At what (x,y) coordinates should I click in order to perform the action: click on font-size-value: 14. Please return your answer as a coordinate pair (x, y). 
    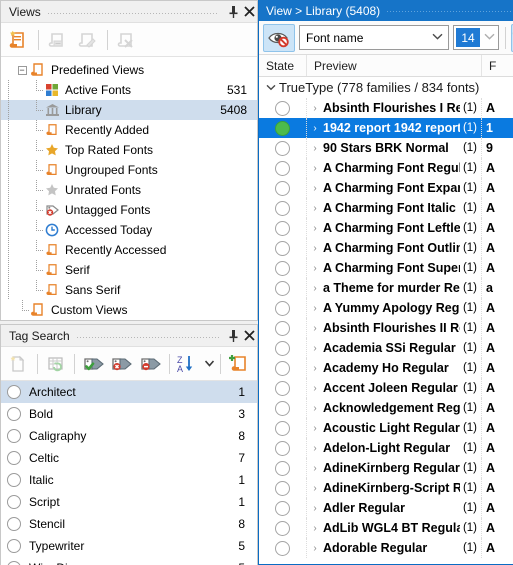
    Looking at the image, I should click on (468, 37).